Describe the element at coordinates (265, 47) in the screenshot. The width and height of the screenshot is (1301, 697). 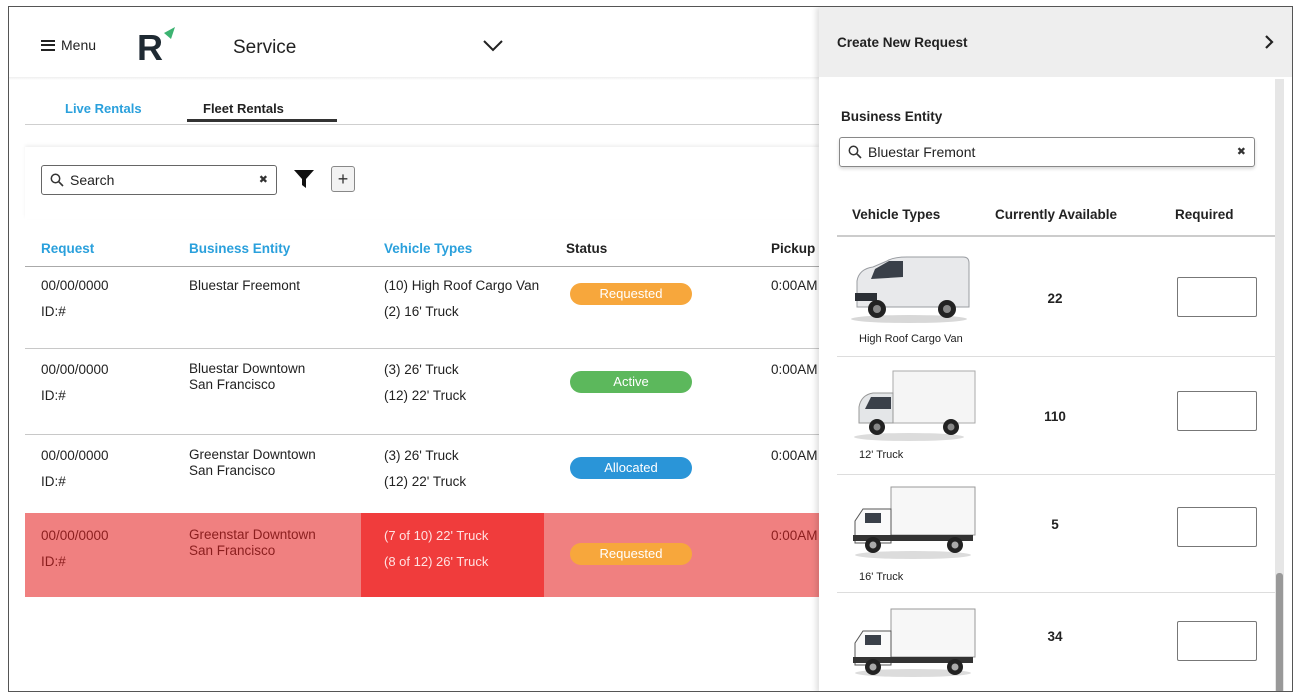
I see `service-label: Service` at that location.